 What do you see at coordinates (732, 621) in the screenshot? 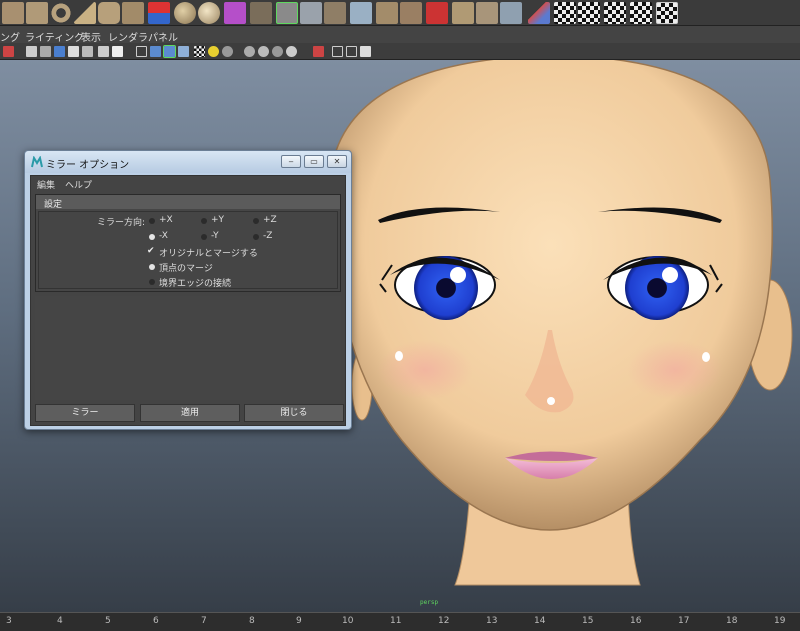
I see `tick-label: 18` at bounding box center [732, 621].